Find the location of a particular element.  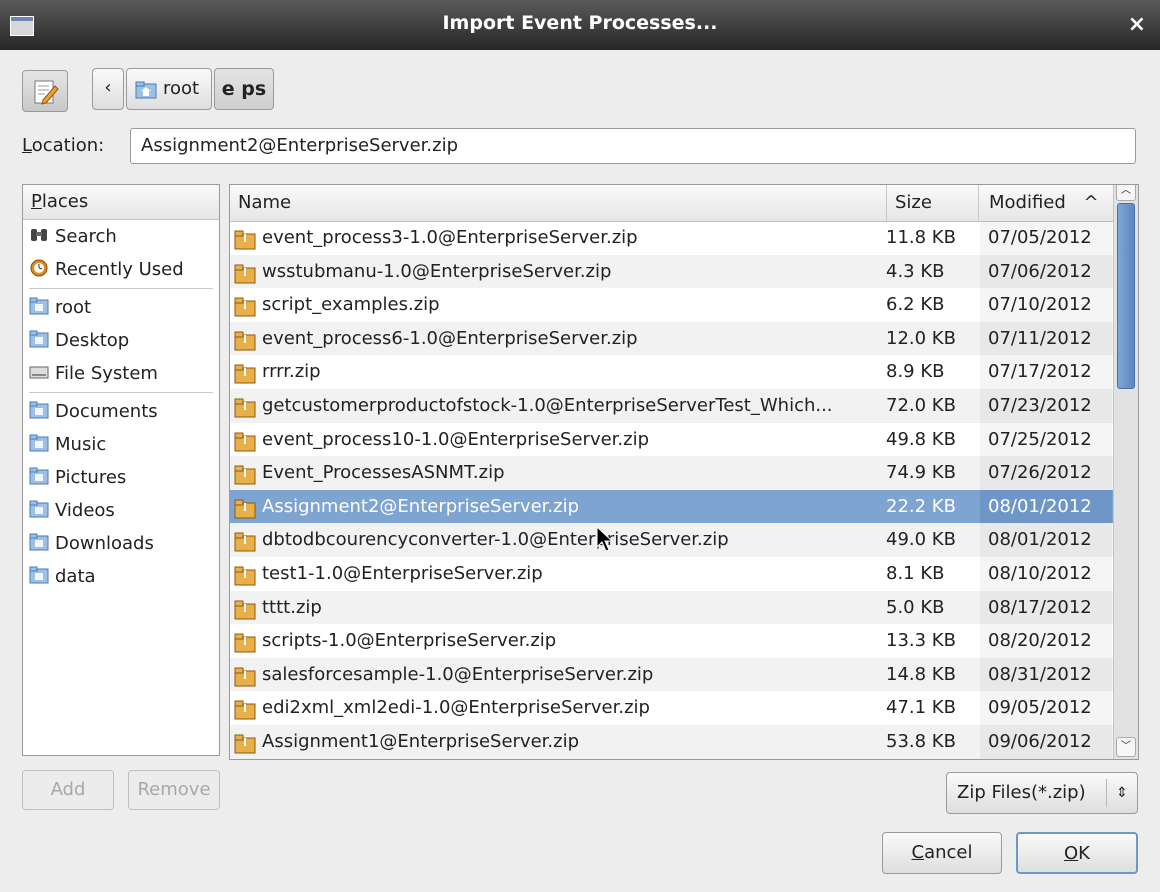

file-modified: 09/06/2012 is located at coordinates (1046, 741).